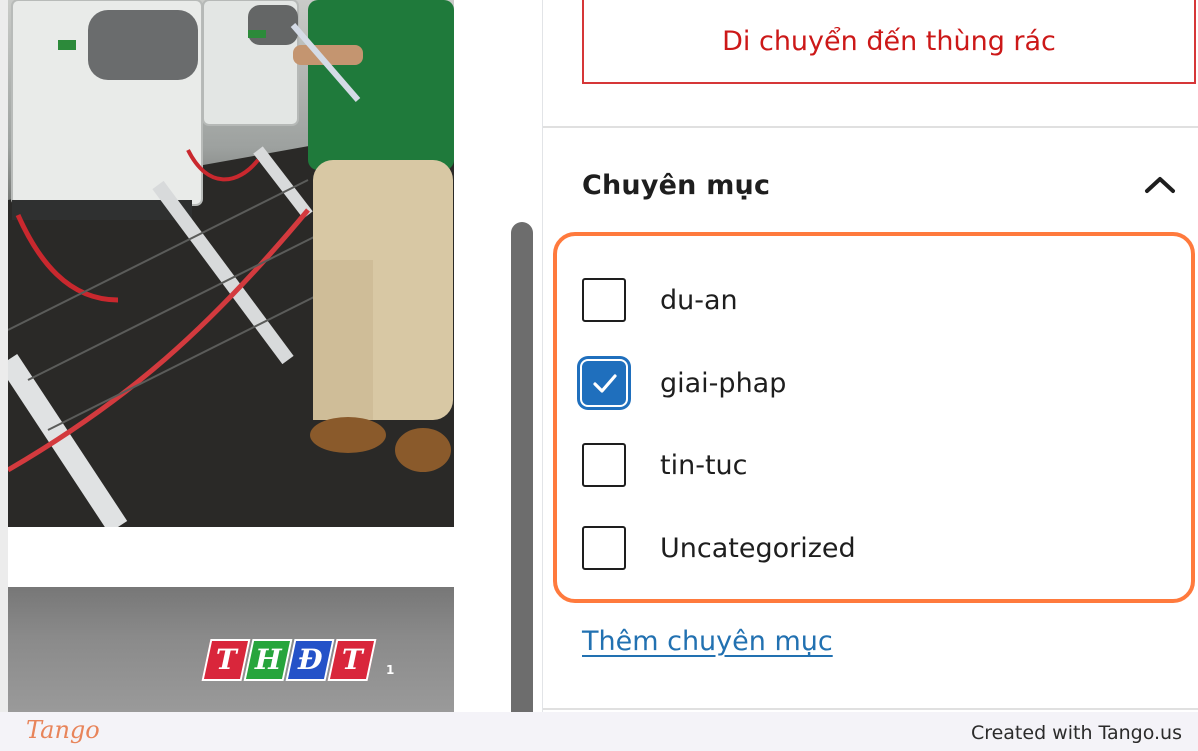 The height and width of the screenshot is (751, 1198). I want to click on categories-collapse-button, so click(1160, 187).